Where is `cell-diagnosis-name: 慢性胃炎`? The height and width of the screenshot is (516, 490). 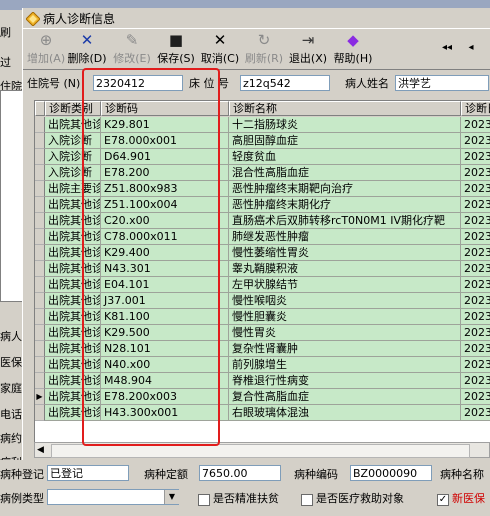 cell-diagnosis-name: 慢性胃炎 is located at coordinates (345, 333).